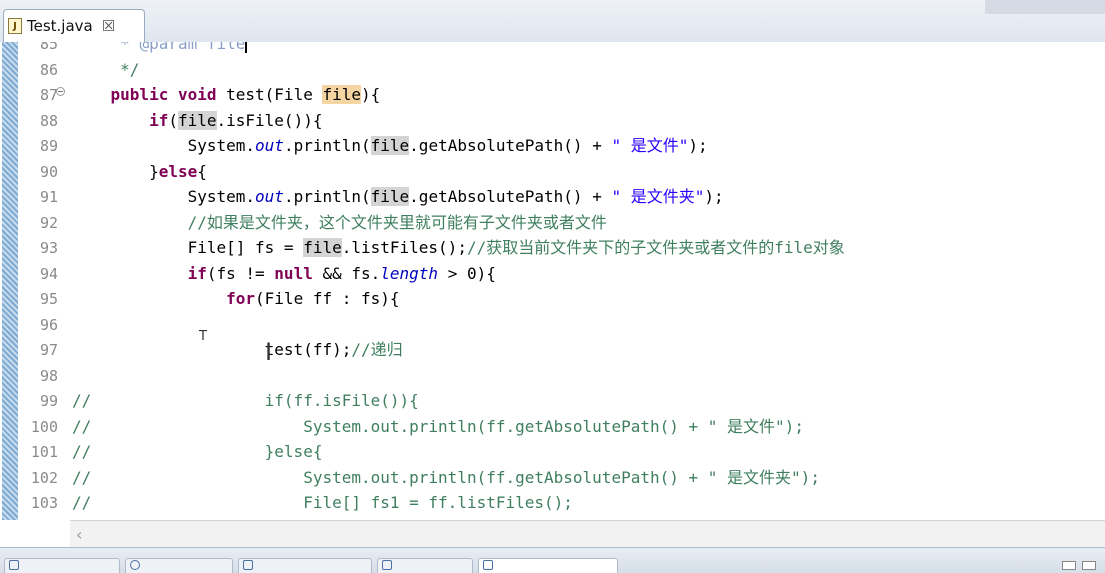 This screenshot has width=1105, height=573. I want to click on line-number: 88, so click(48, 120).